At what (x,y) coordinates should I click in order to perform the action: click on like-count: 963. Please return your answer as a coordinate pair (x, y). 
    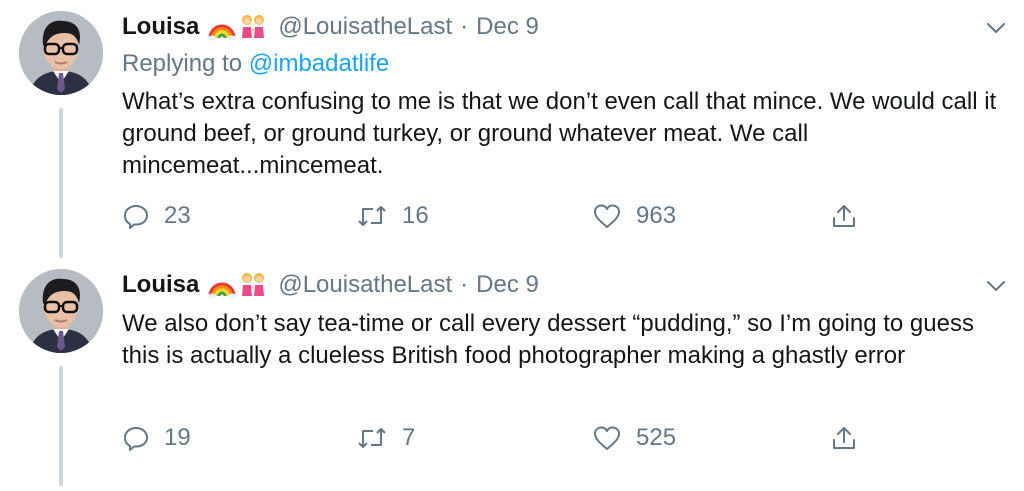
    Looking at the image, I should click on (656, 215).